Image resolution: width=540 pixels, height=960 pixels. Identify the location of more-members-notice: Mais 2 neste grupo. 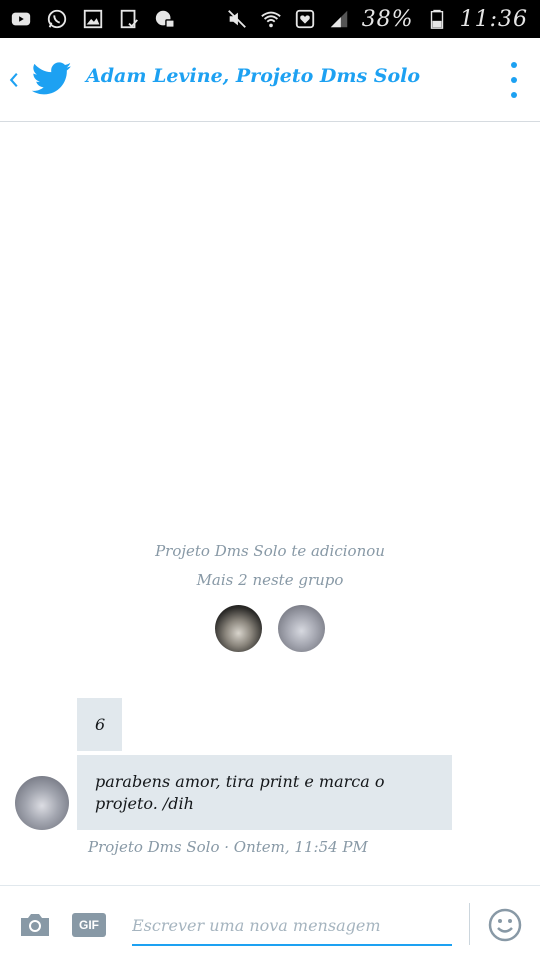
(270, 580).